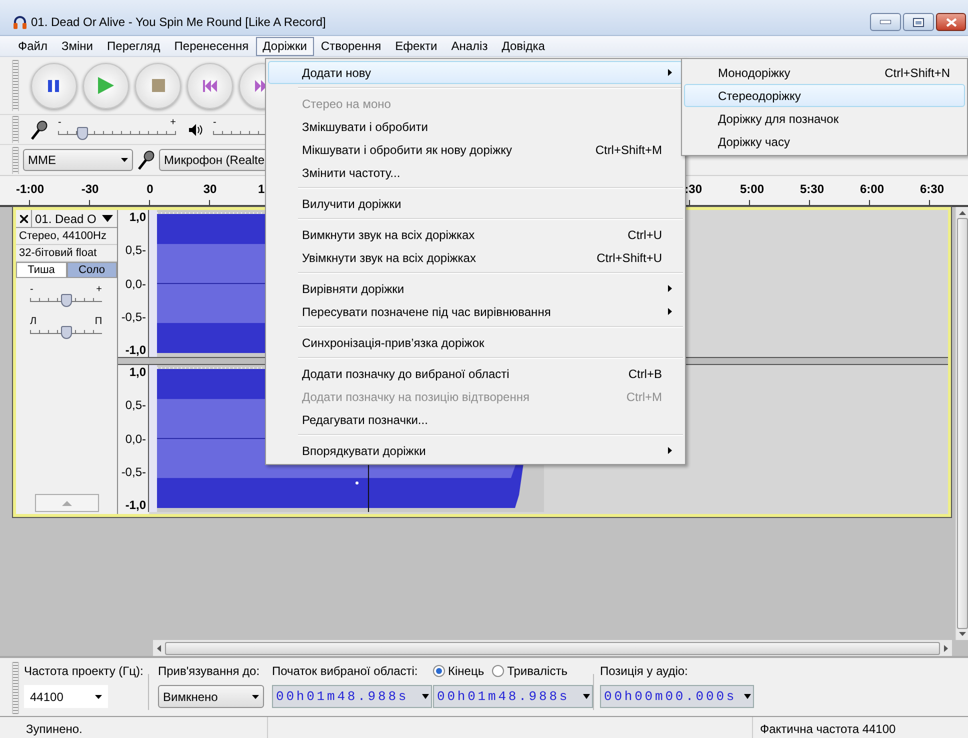 The height and width of the screenshot is (738, 968). What do you see at coordinates (475, 288) in the screenshot?
I see `menu-item: Вирівняти доріжки` at bounding box center [475, 288].